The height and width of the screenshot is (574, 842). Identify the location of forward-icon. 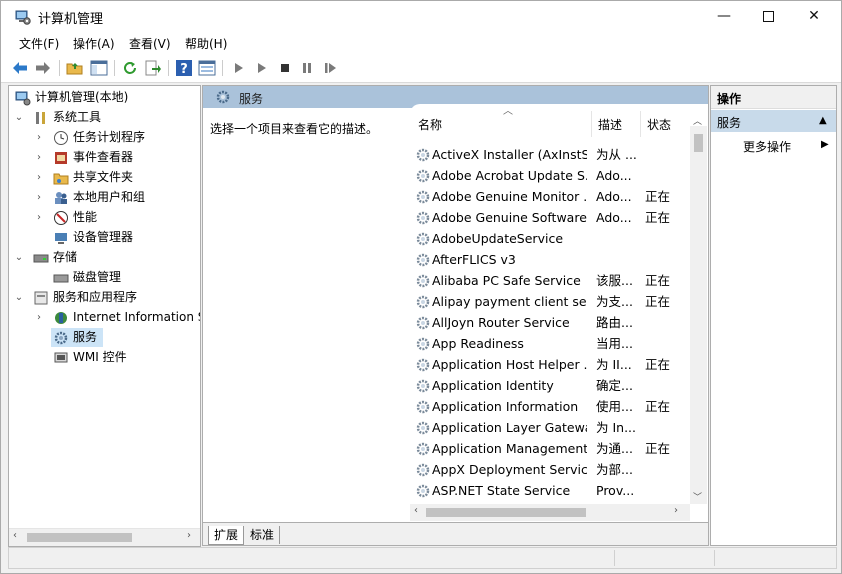
(43, 68).